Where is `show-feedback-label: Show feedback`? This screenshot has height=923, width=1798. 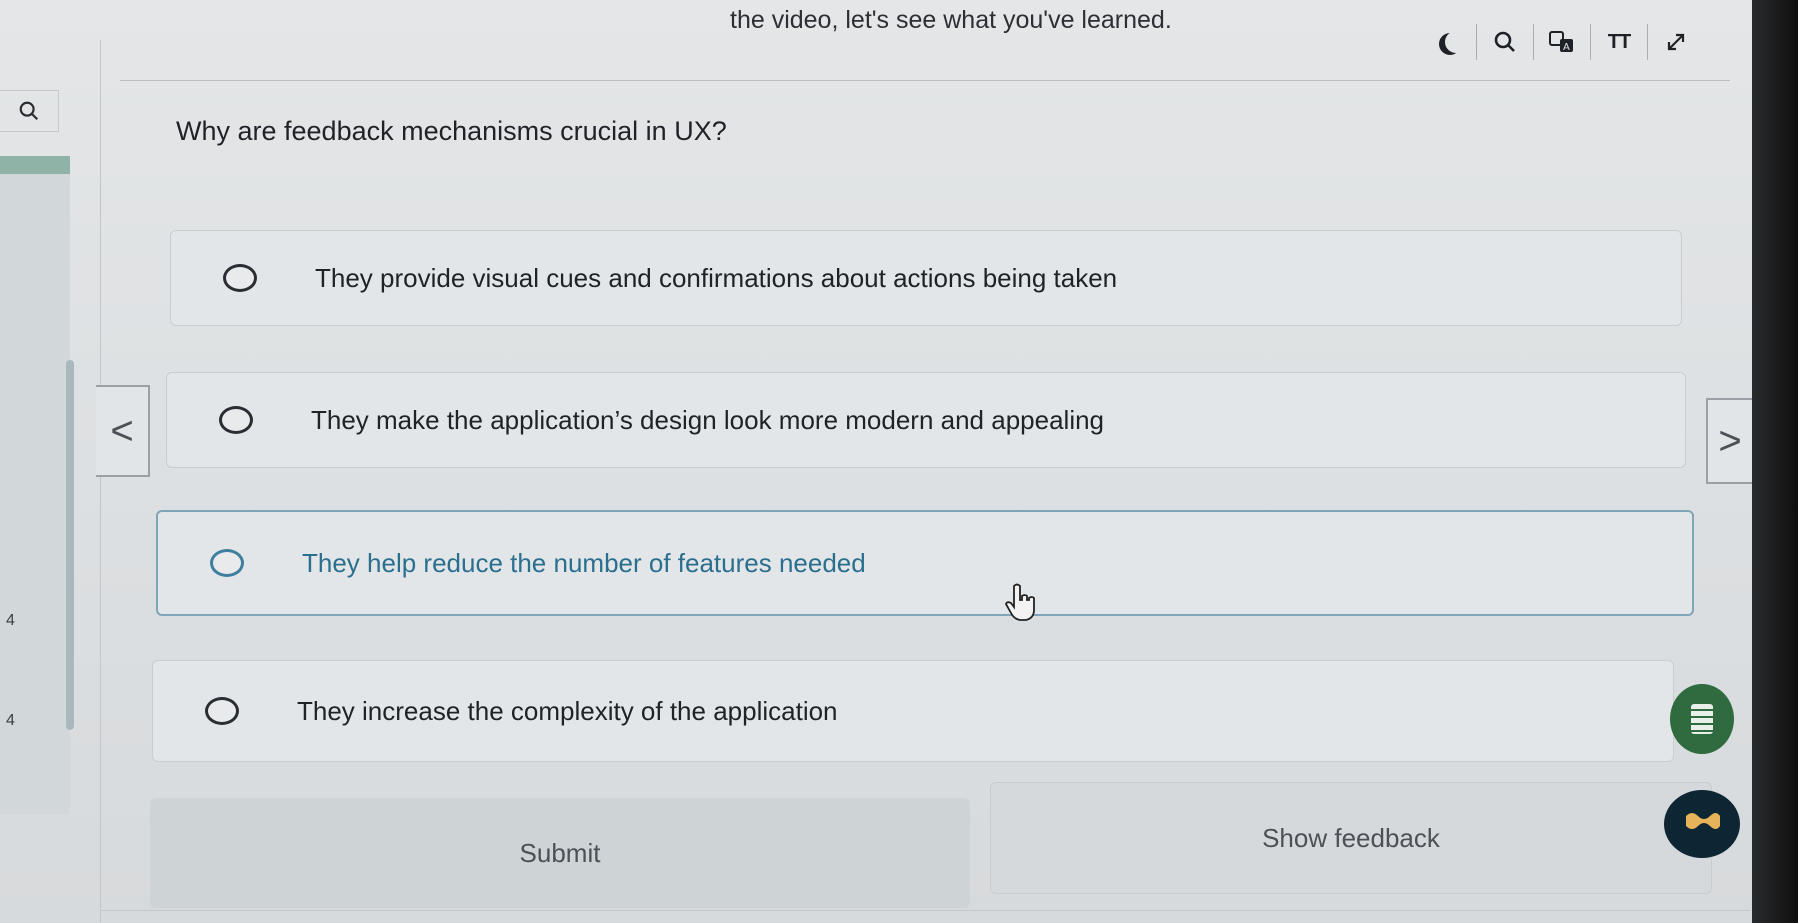
show-feedback-label: Show feedback is located at coordinates (1351, 837).